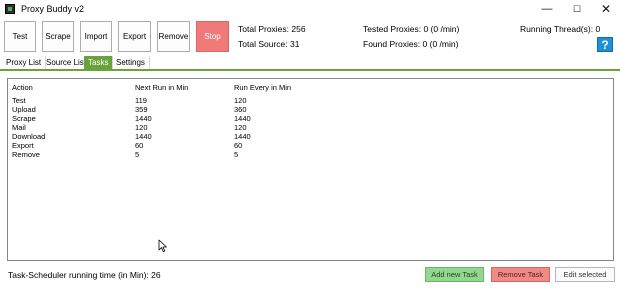 The width and height of the screenshot is (620, 290). What do you see at coordinates (19, 127) in the screenshot?
I see `cell-action: Mail` at bounding box center [19, 127].